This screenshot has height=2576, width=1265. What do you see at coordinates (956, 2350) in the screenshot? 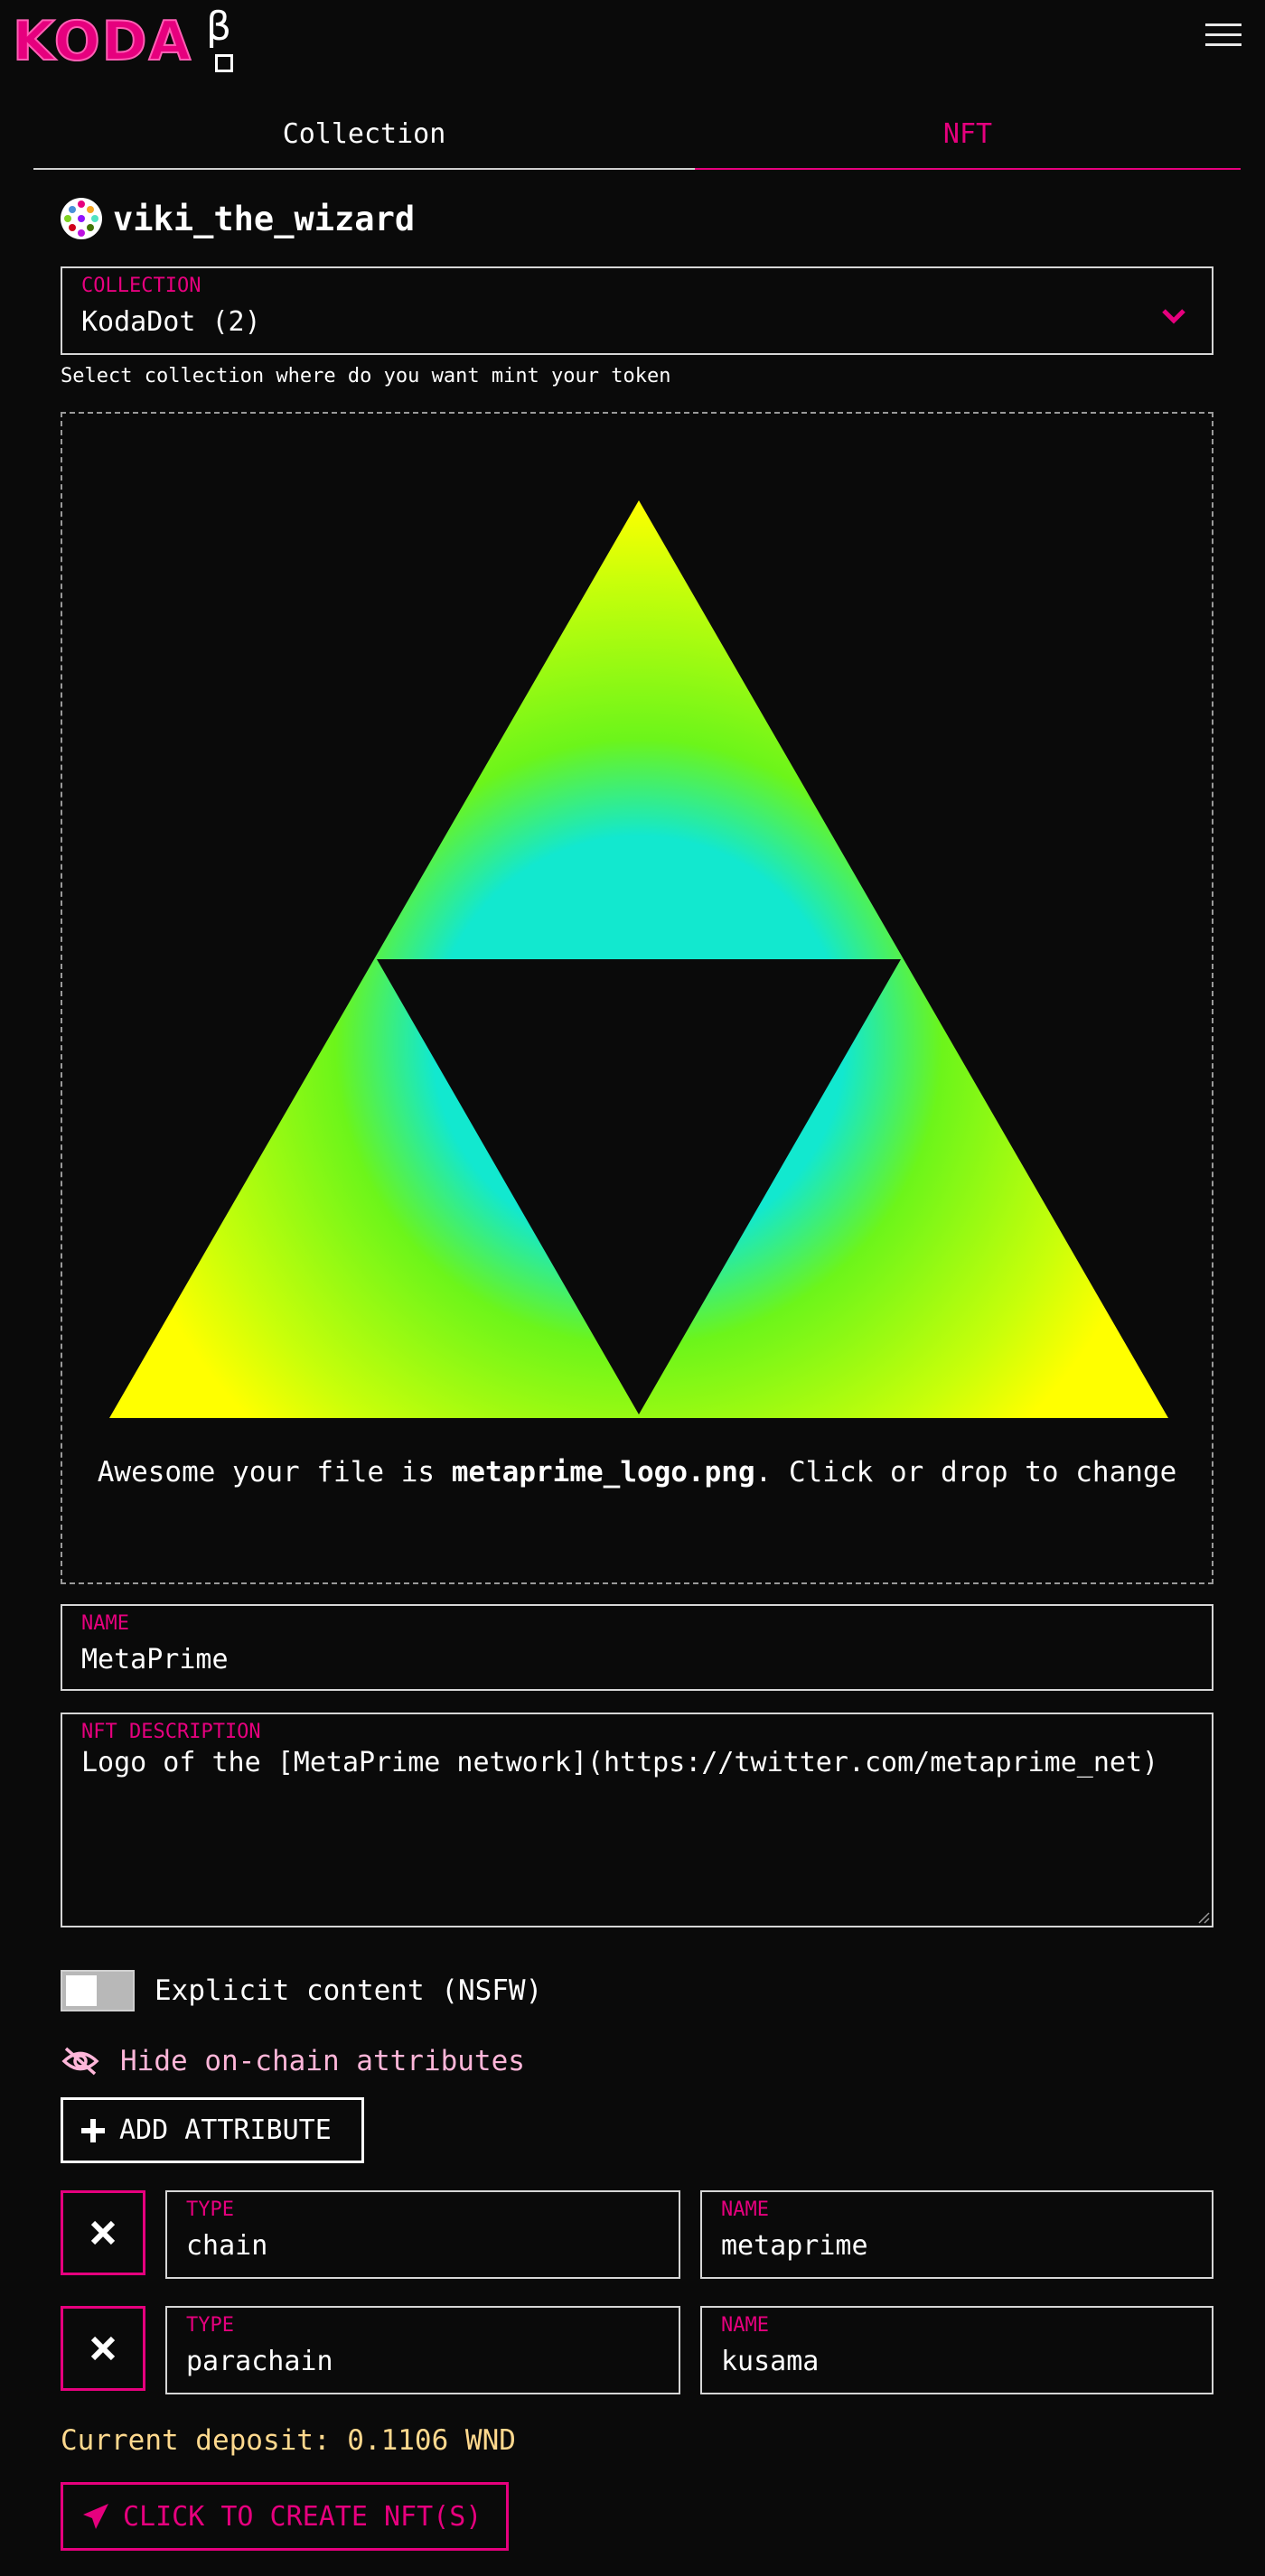
I see `attribute-name-field: NAME kusama` at bounding box center [956, 2350].